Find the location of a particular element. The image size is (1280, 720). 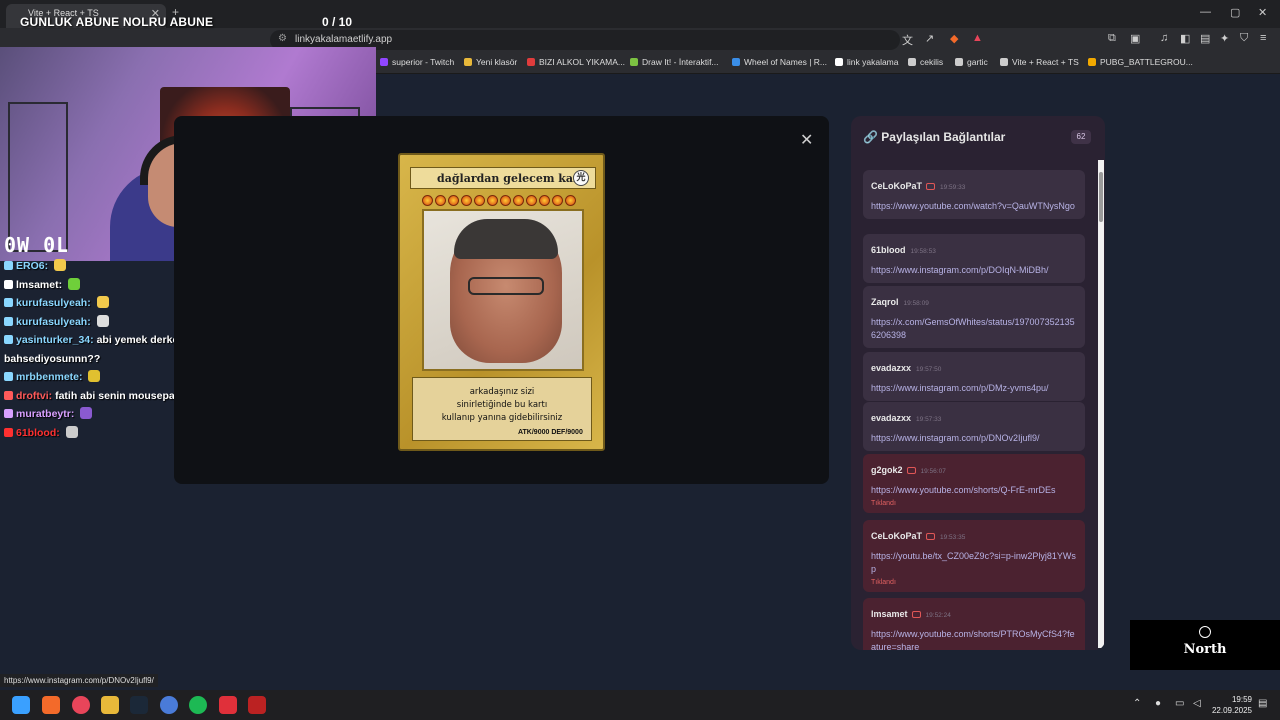

reader-icon: ◧ is located at coordinates (1185, 38).